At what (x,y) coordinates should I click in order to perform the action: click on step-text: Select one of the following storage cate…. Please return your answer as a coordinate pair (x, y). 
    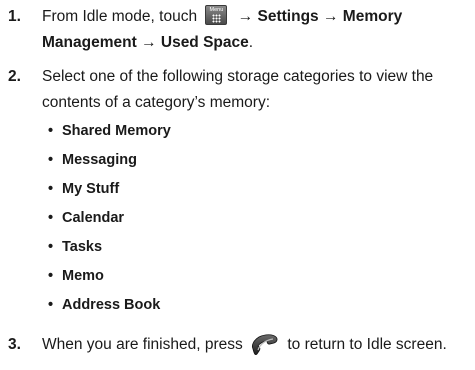
    Looking at the image, I should click on (255, 90).